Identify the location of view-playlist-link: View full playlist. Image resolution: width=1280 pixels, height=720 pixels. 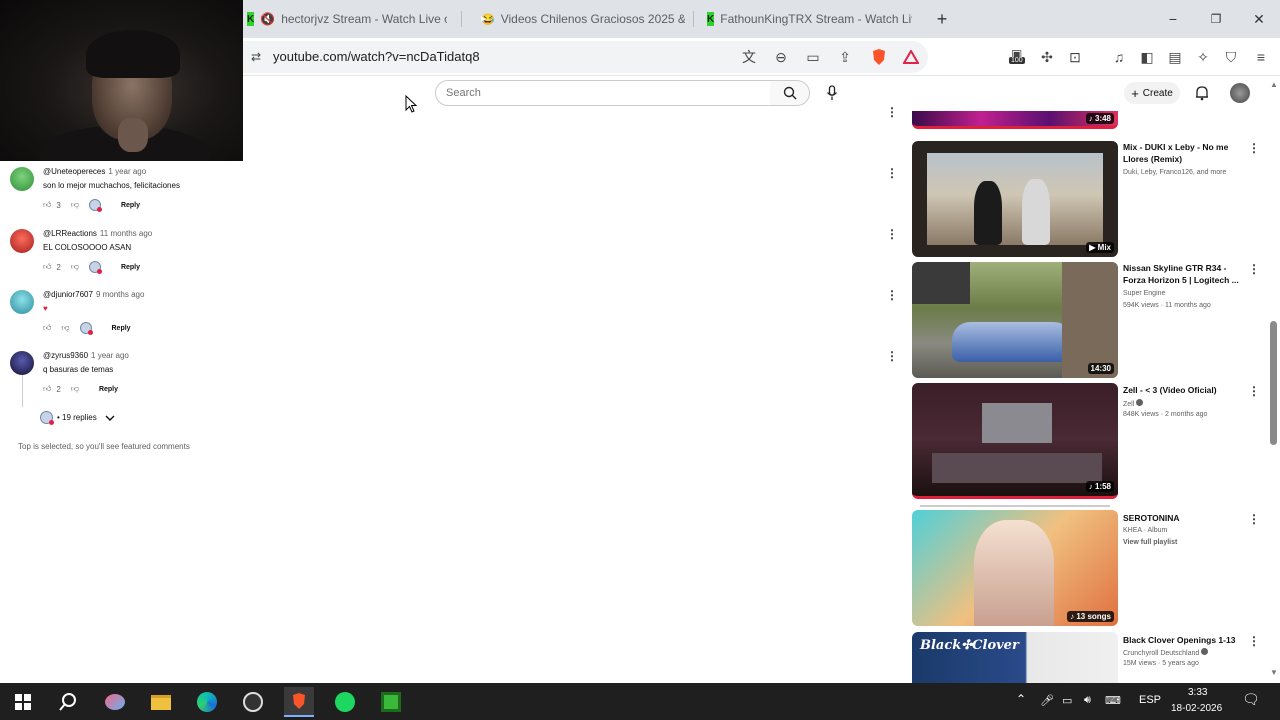
(1150, 542).